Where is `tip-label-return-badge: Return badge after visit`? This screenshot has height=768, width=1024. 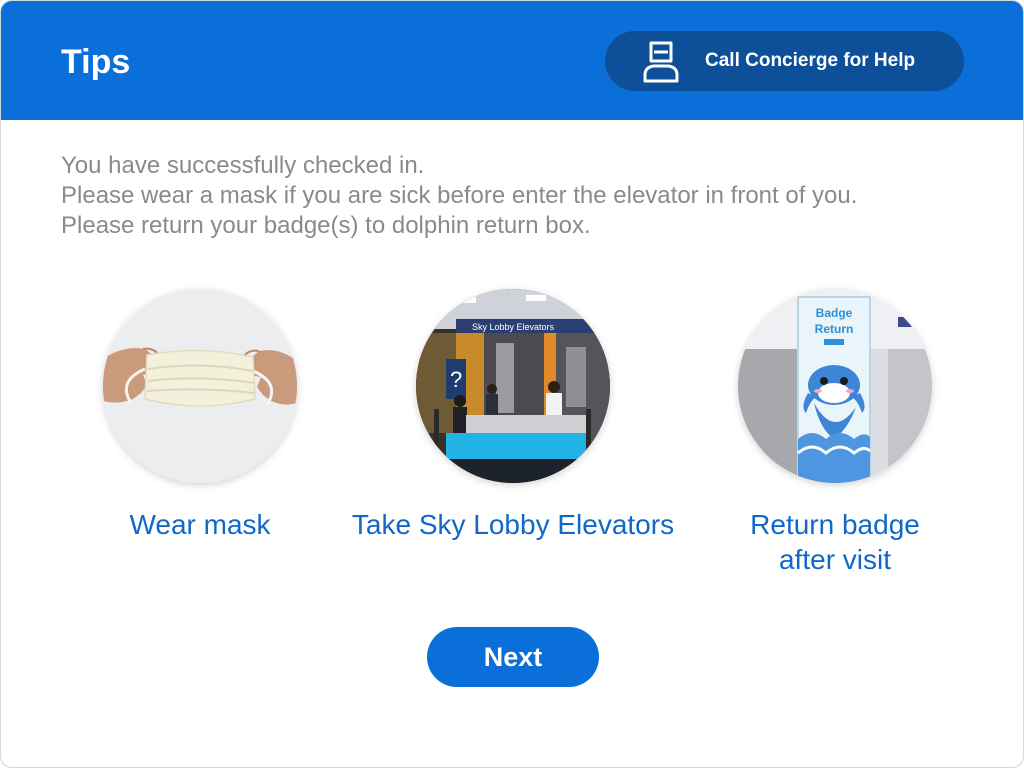
tip-label-return-badge: Return badge after visit is located at coordinates (835, 542).